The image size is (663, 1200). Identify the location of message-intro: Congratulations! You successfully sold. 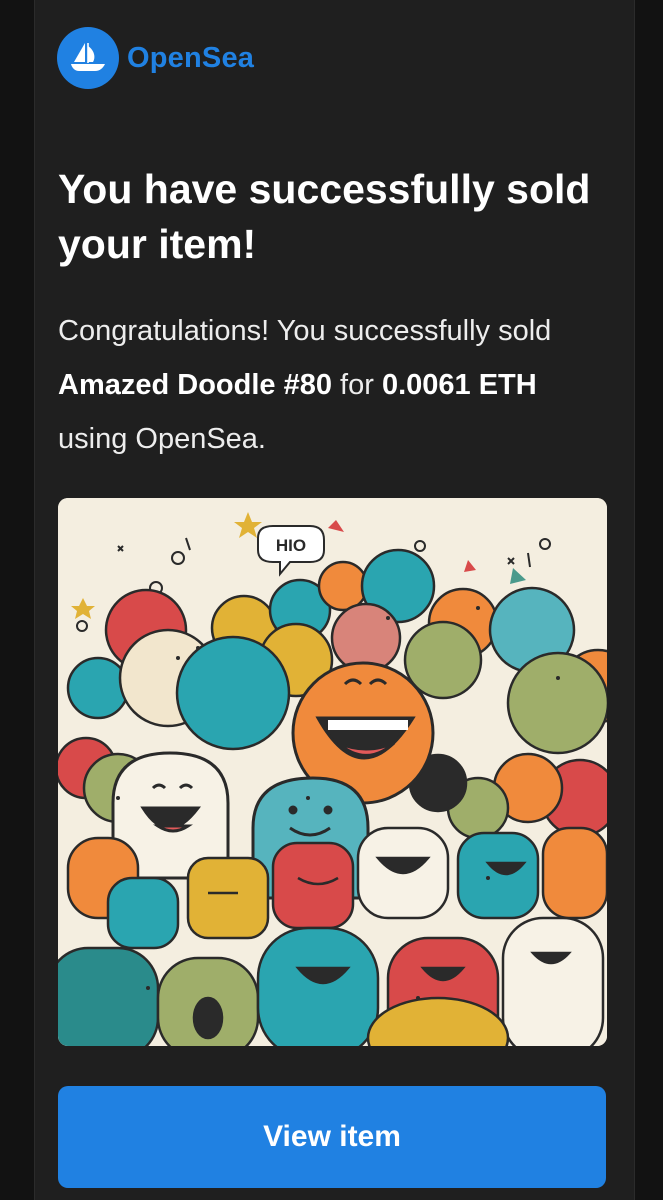
(305, 331).